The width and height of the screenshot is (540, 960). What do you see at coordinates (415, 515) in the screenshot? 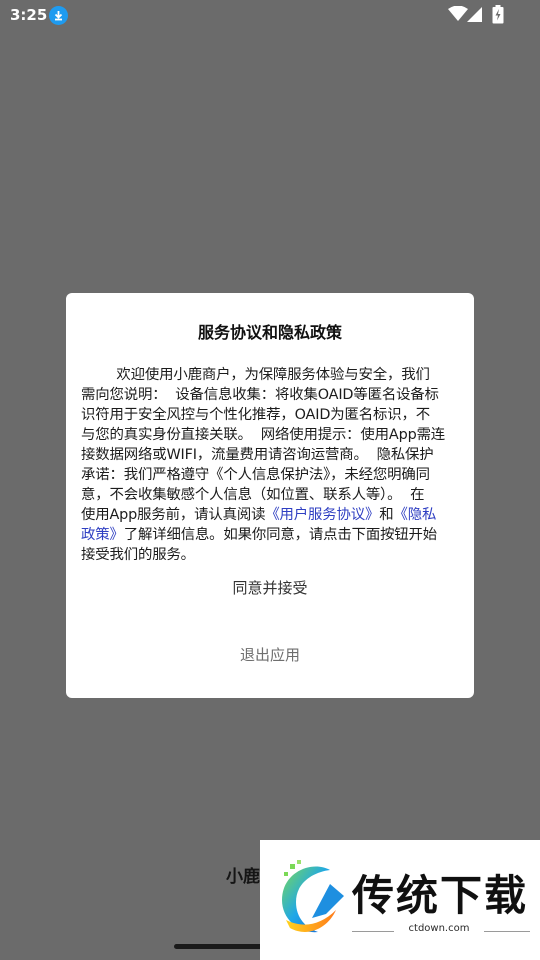
I see `privacy-policy-link: 《隐私` at bounding box center [415, 515].